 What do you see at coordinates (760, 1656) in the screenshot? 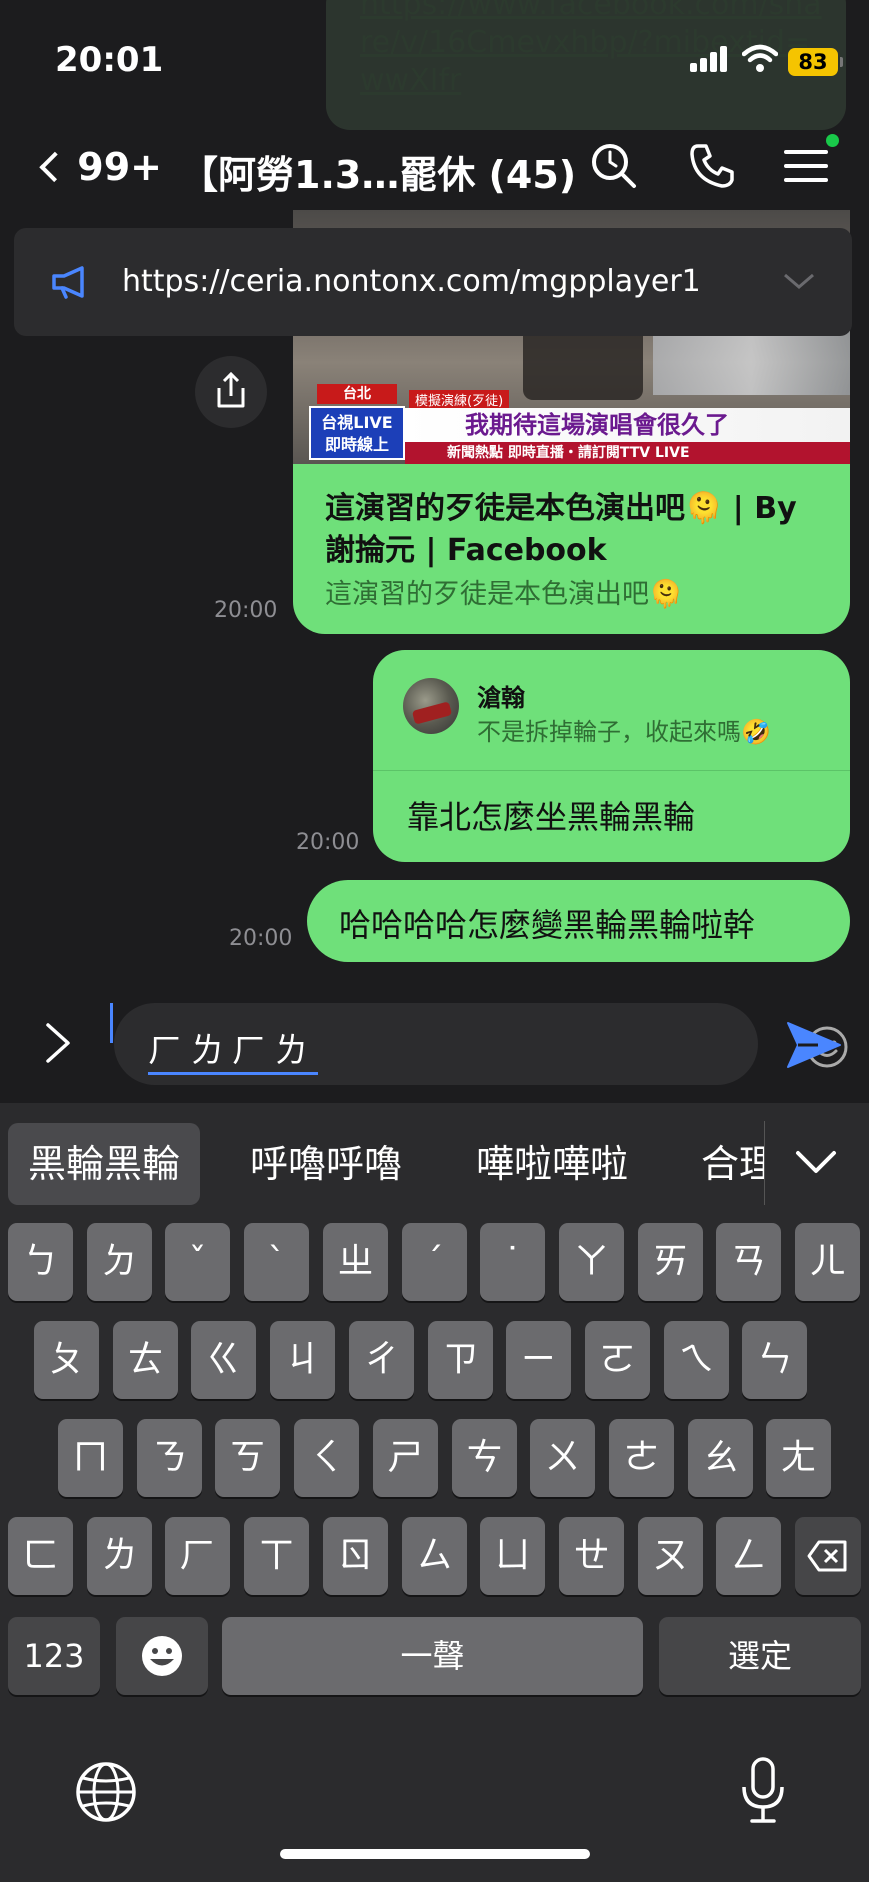
I see `confirm-key: 選定` at bounding box center [760, 1656].